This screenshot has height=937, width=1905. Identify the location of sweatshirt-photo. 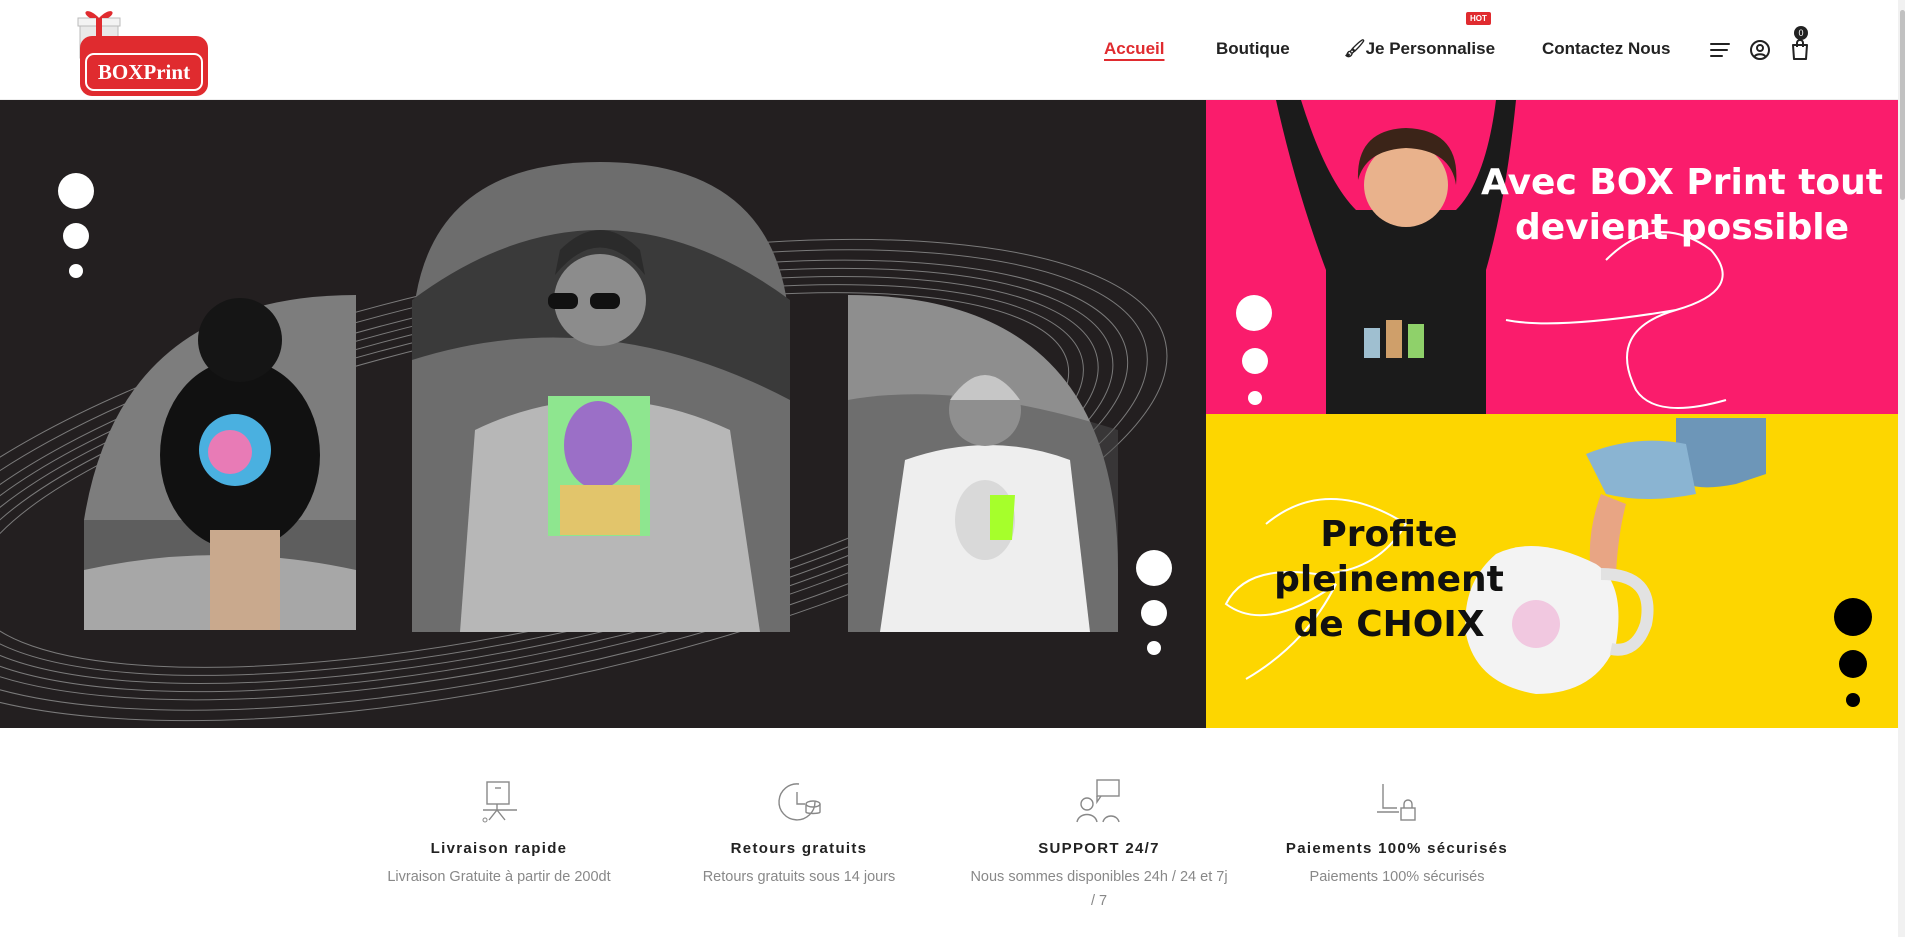
(601, 397).